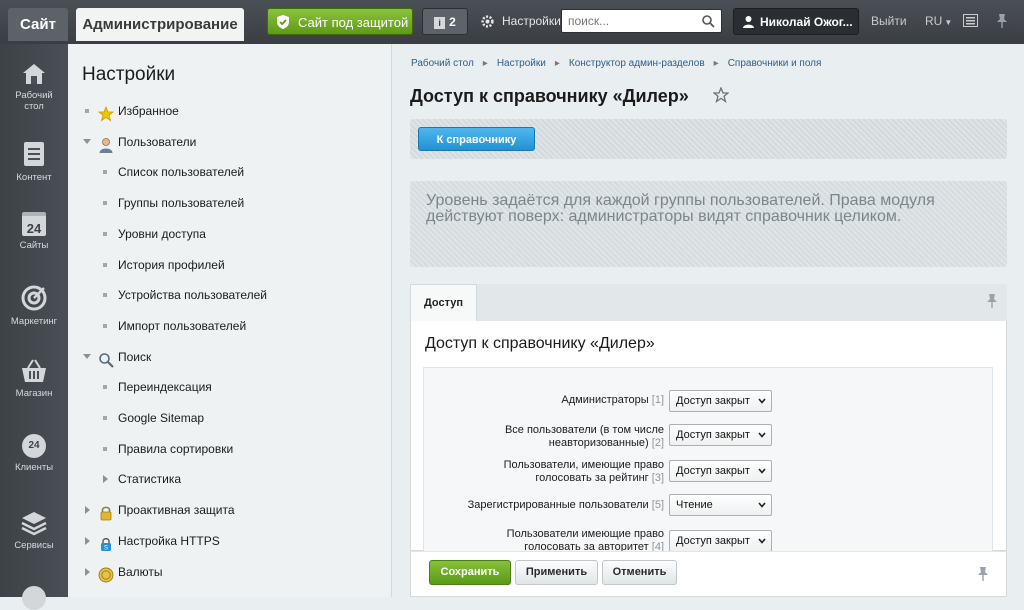 The height and width of the screenshot is (610, 1024). What do you see at coordinates (708, 21) in the screenshot?
I see `search-icon` at bounding box center [708, 21].